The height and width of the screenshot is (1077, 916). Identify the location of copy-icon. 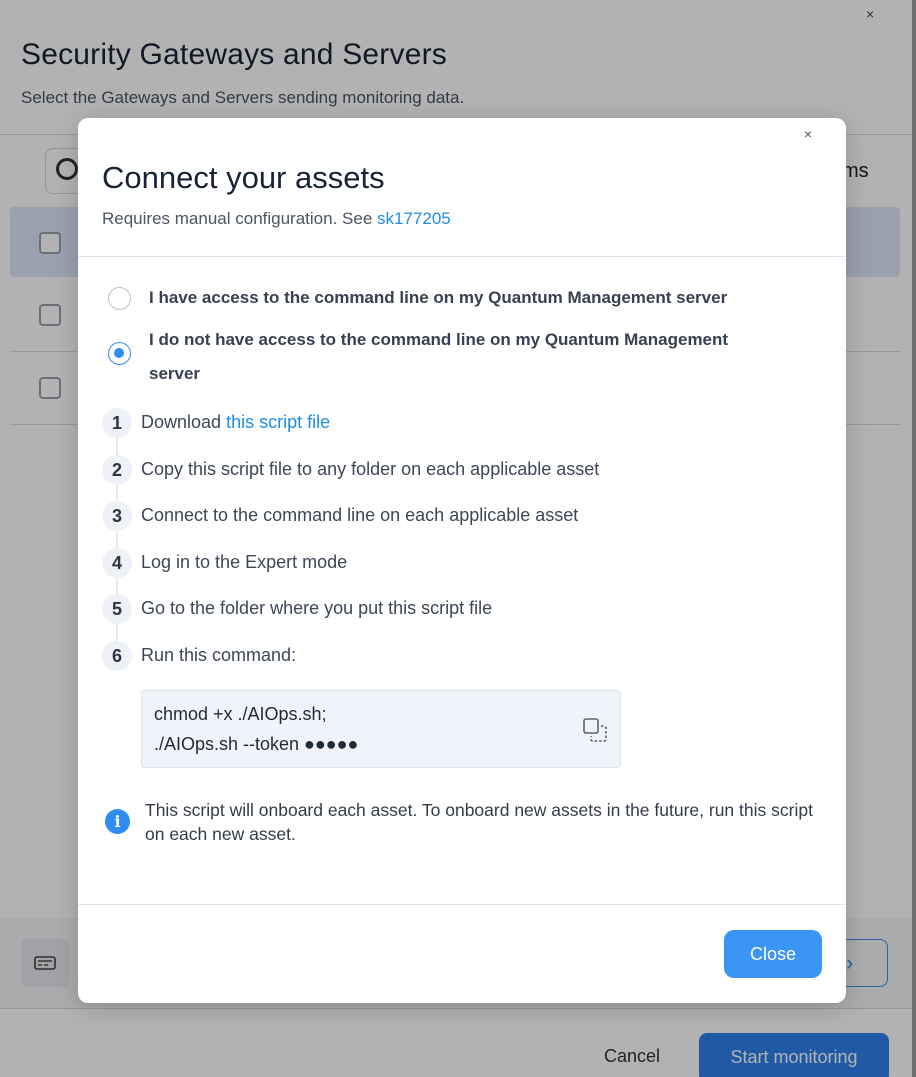
(595, 730).